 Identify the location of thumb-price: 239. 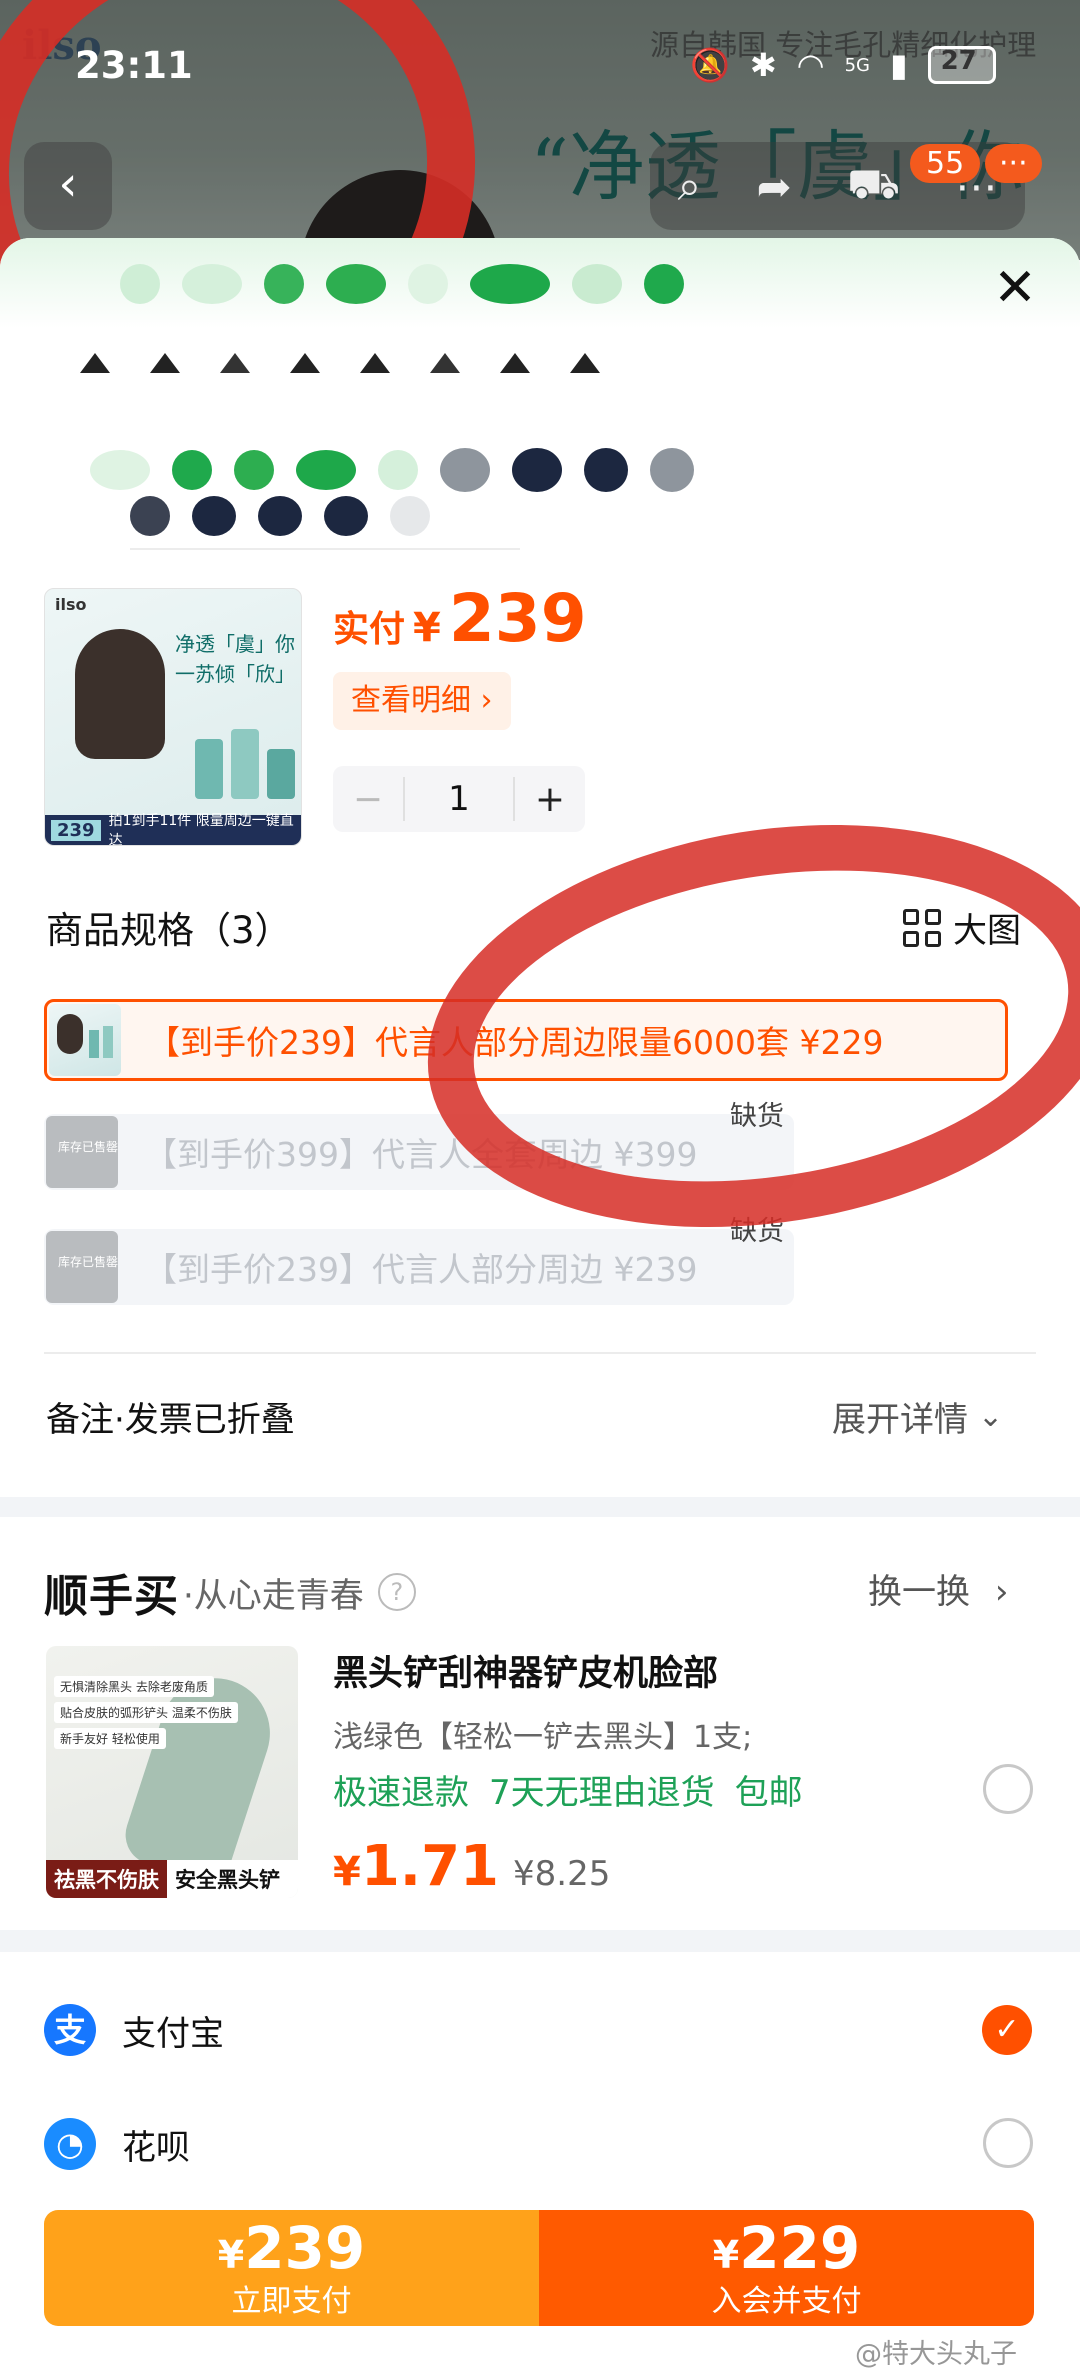
(76, 830).